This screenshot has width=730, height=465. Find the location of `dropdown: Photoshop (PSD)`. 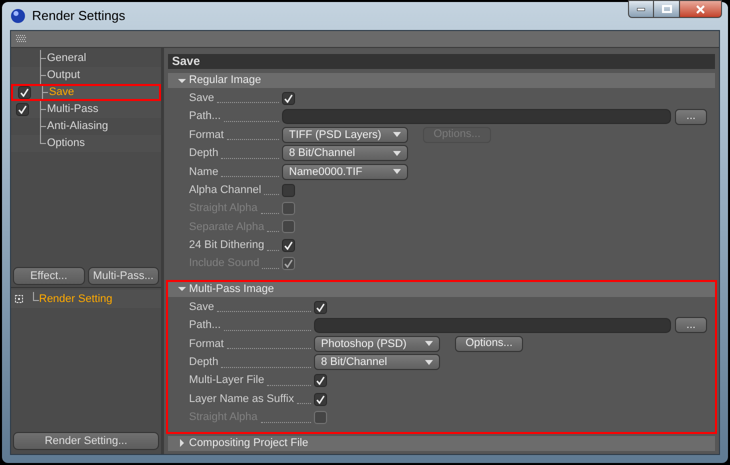

dropdown: Photoshop (PSD) is located at coordinates (377, 344).